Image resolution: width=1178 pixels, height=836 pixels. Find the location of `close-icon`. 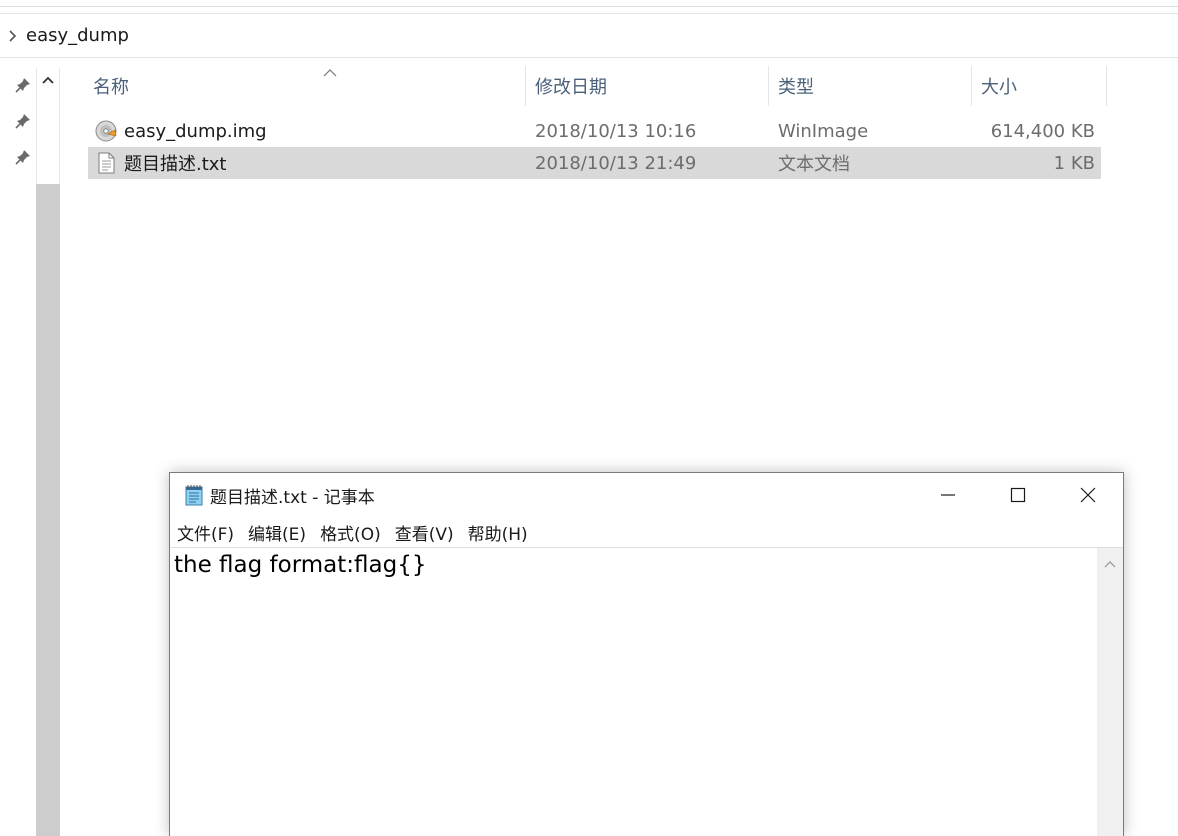

close-icon is located at coordinates (1088, 495).